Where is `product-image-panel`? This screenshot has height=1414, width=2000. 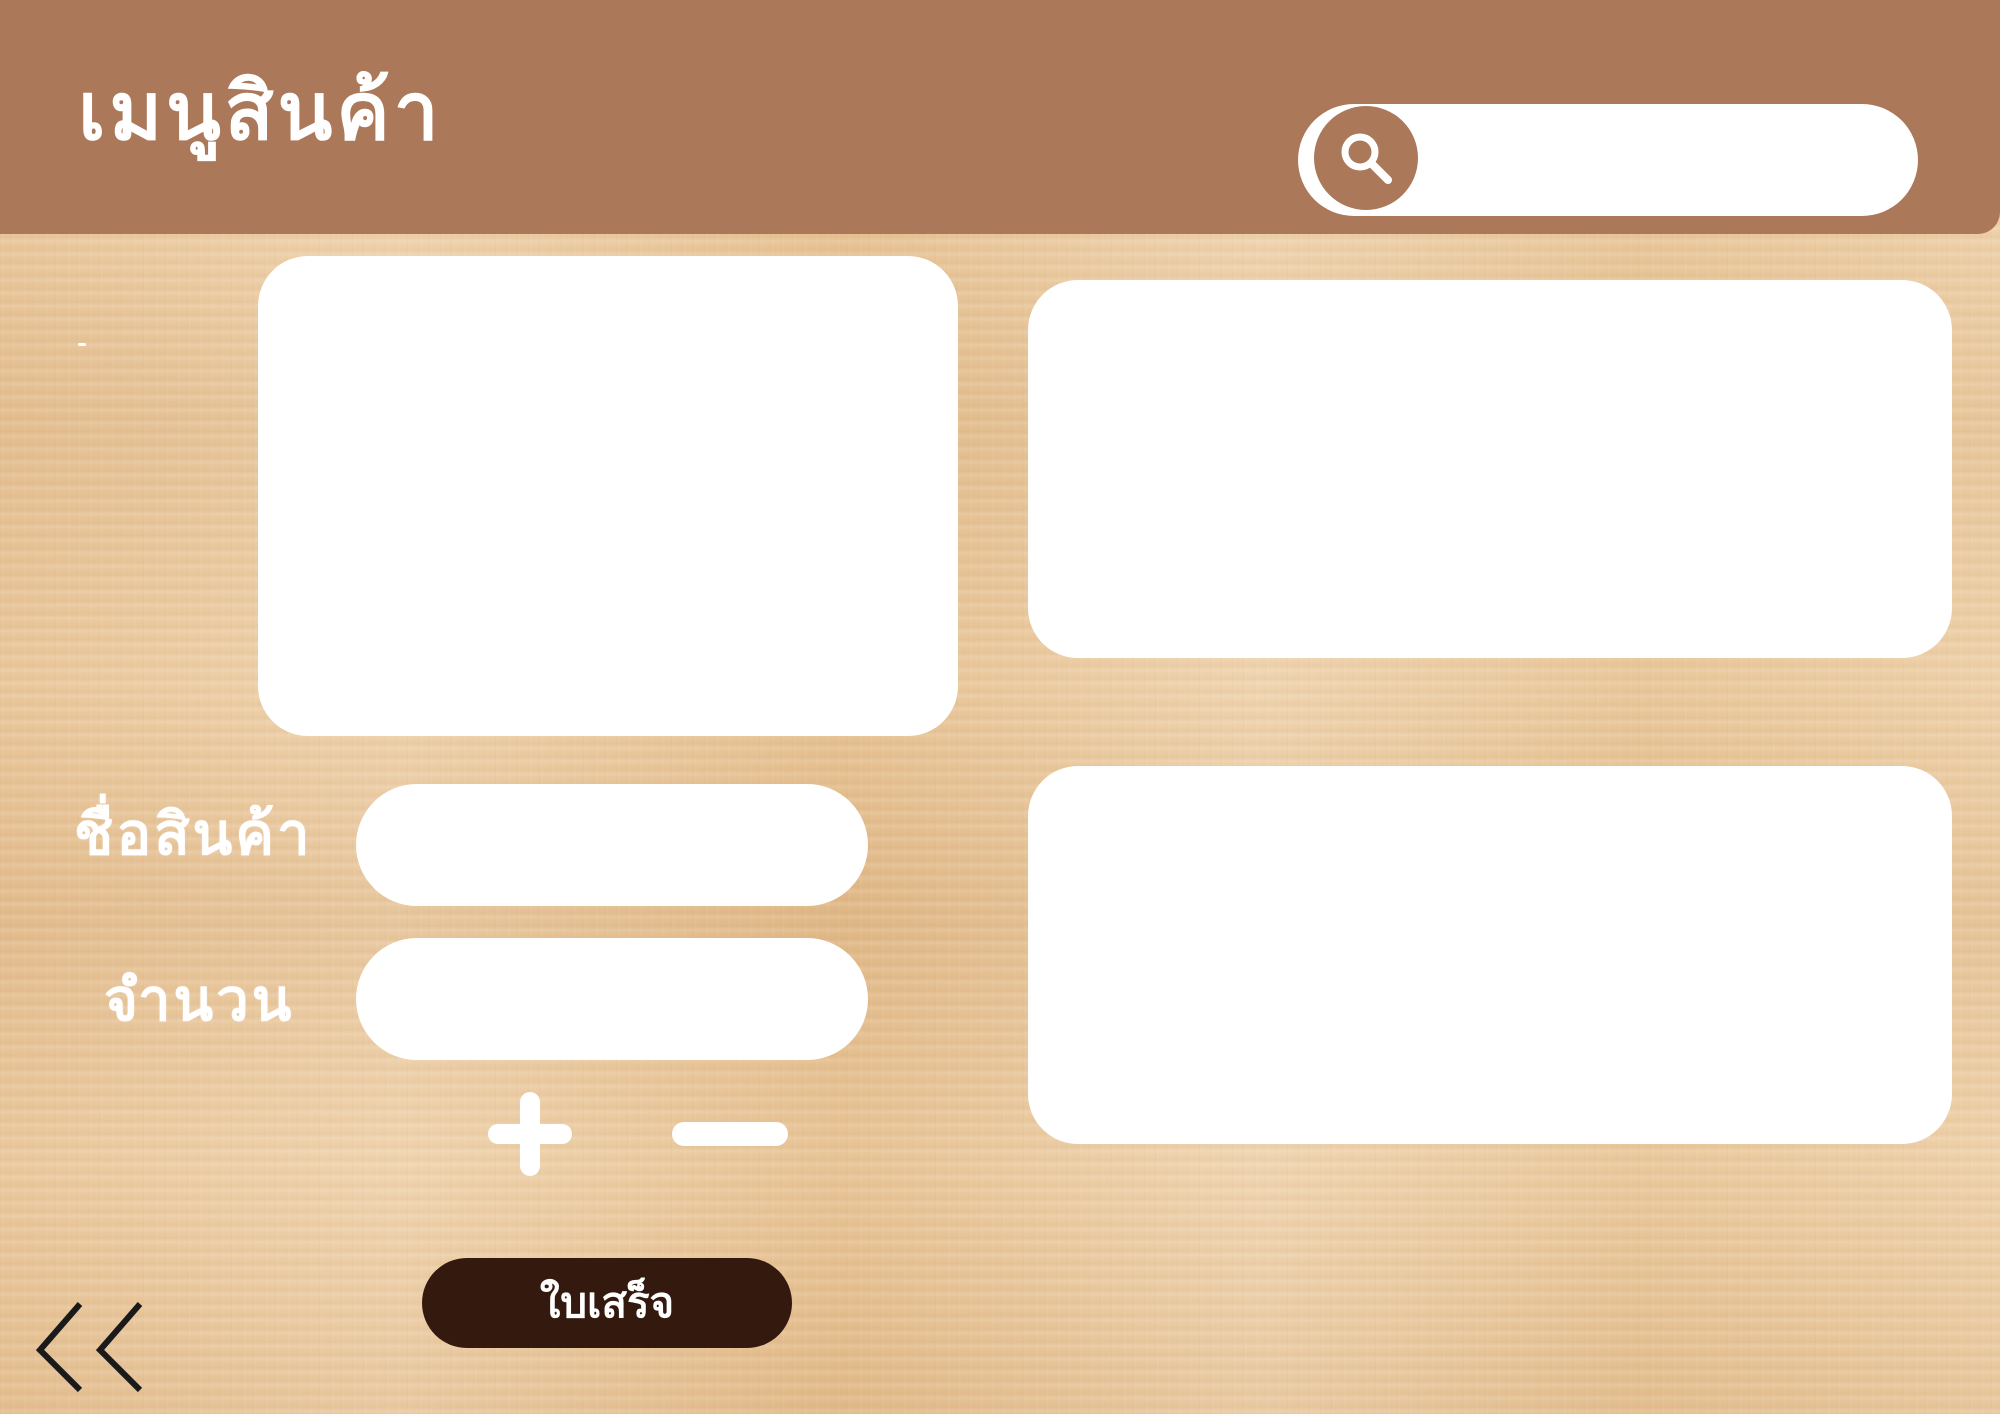 product-image-panel is located at coordinates (608, 496).